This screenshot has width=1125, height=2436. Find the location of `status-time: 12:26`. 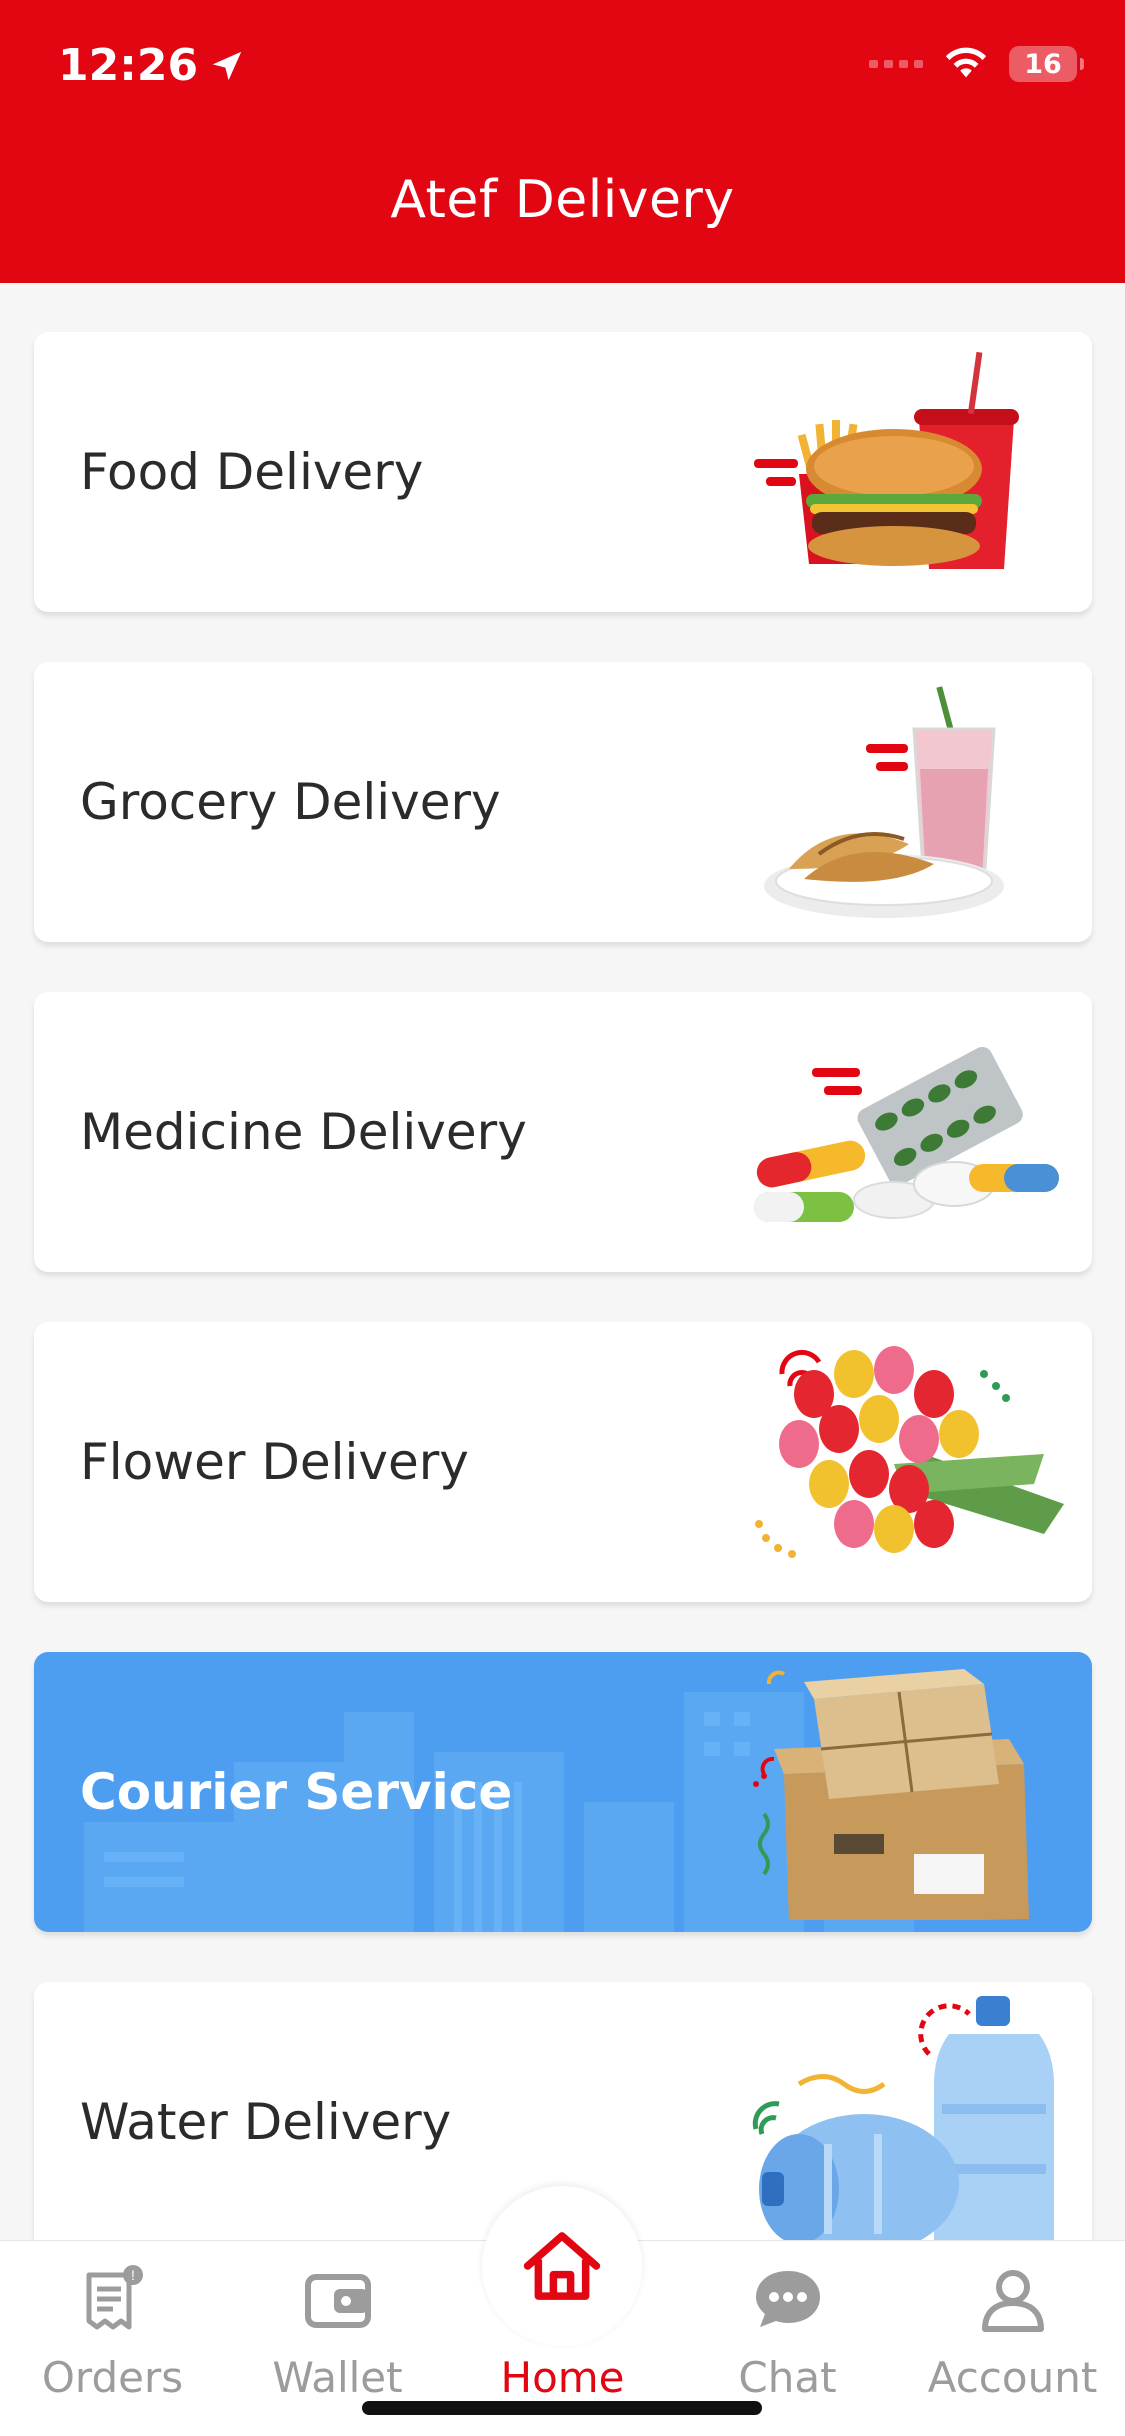

status-time: 12:26 is located at coordinates (152, 65).